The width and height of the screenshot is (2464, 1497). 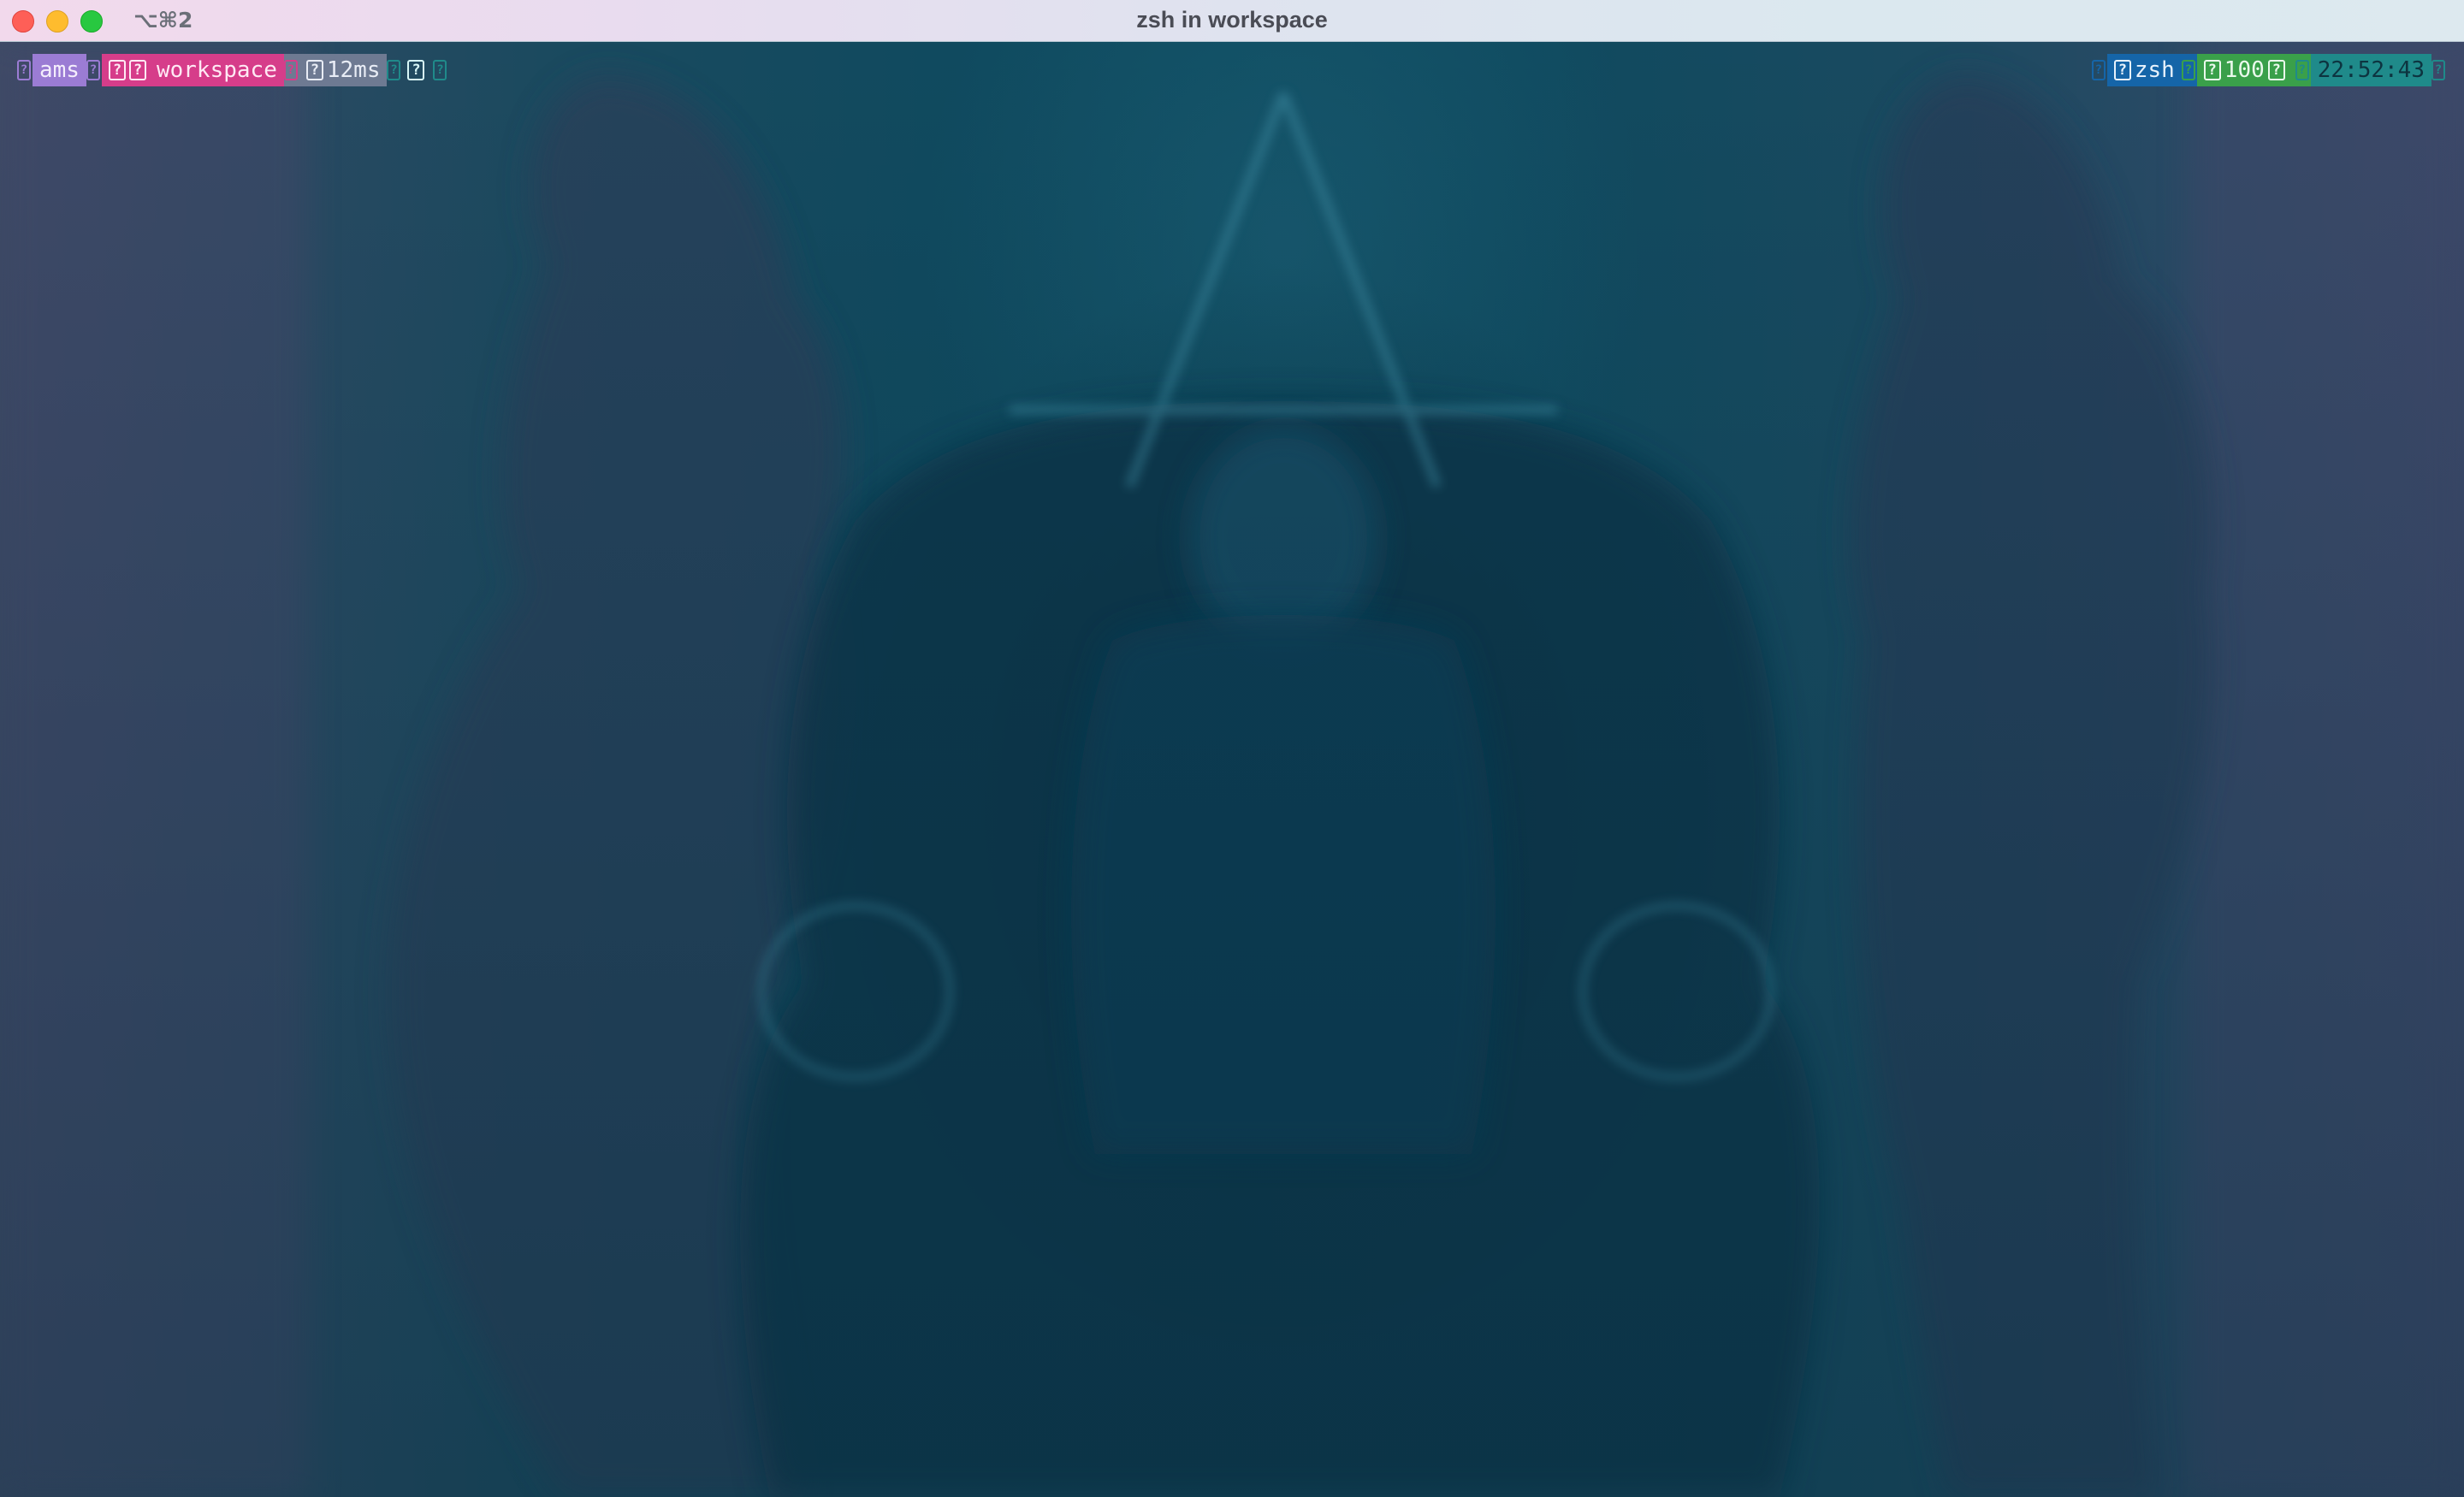 I want to click on shell-segment: ? zsh, so click(x=2144, y=70).